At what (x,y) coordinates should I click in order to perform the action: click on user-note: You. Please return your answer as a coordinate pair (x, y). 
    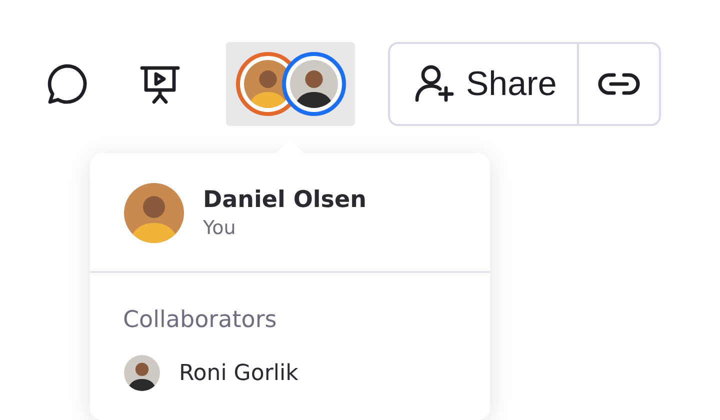
    Looking at the image, I should click on (220, 228).